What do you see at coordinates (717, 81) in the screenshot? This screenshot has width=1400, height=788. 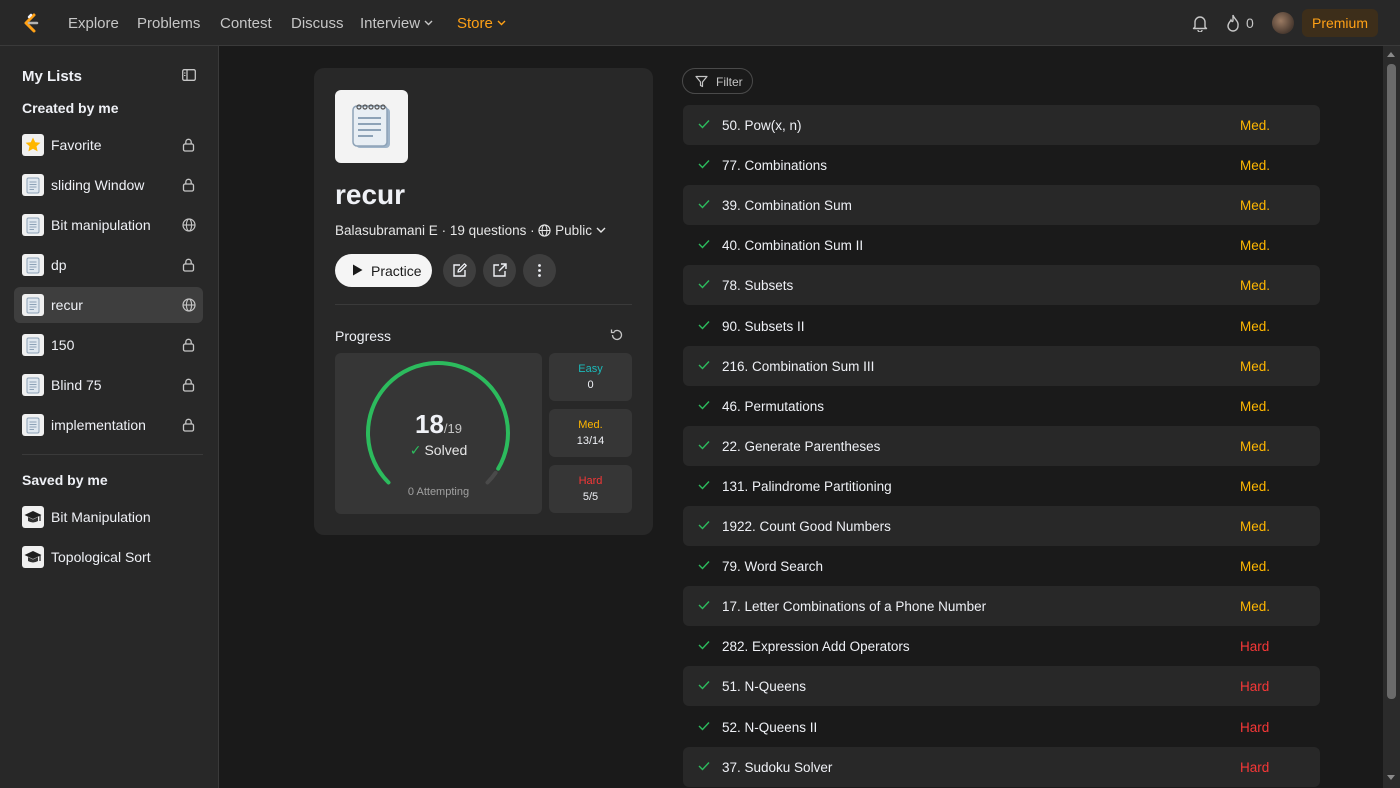 I see `filter-button: Filter` at bounding box center [717, 81].